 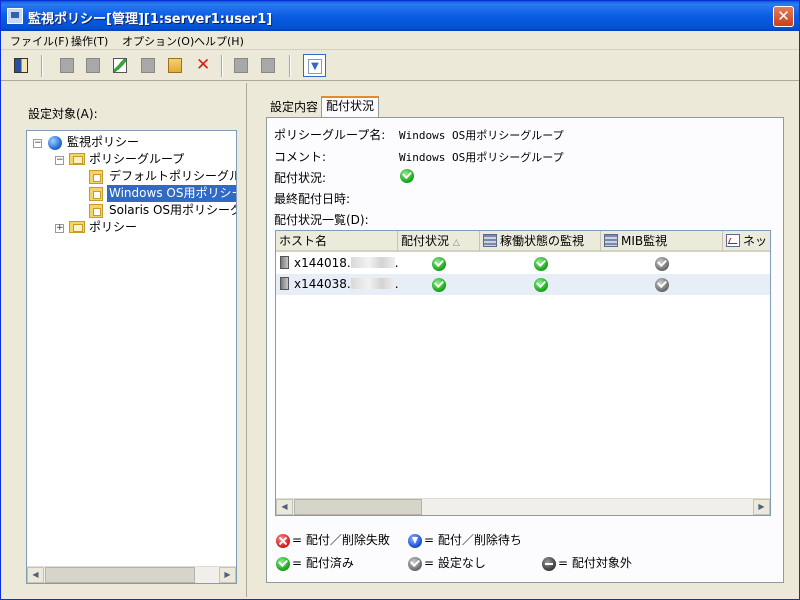 What do you see at coordinates (465, 539) in the screenshot?
I see `legend-pending: = 配付／削除待ち` at bounding box center [465, 539].